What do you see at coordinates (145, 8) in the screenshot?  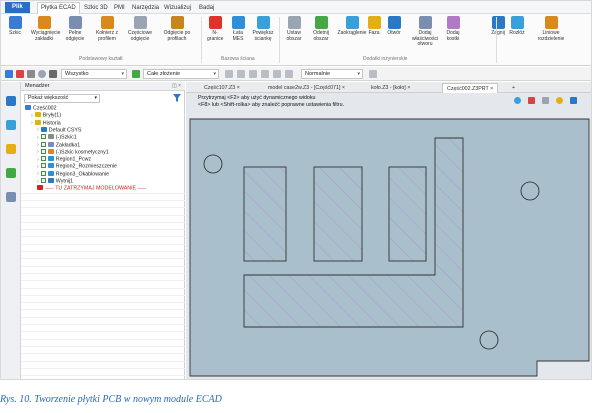 I see `tab-tools: Narzędzia` at bounding box center [145, 8].